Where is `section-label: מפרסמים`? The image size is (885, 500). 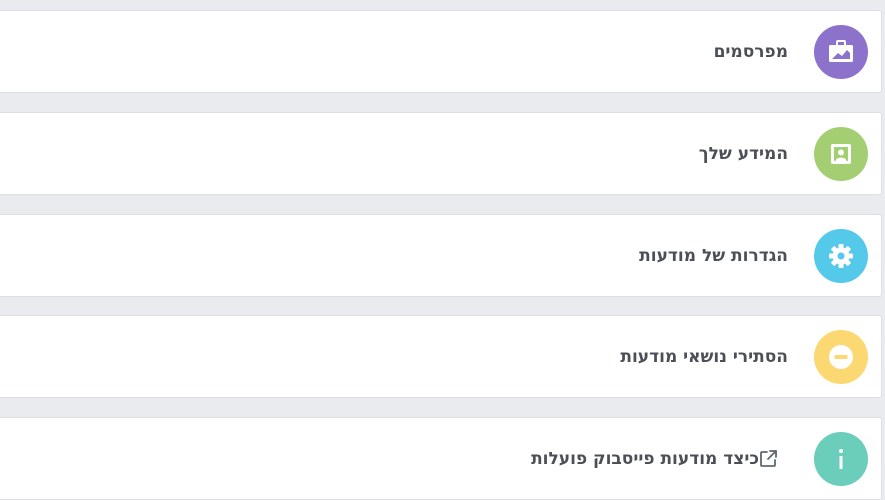 section-label: מפרסמים is located at coordinates (750, 51).